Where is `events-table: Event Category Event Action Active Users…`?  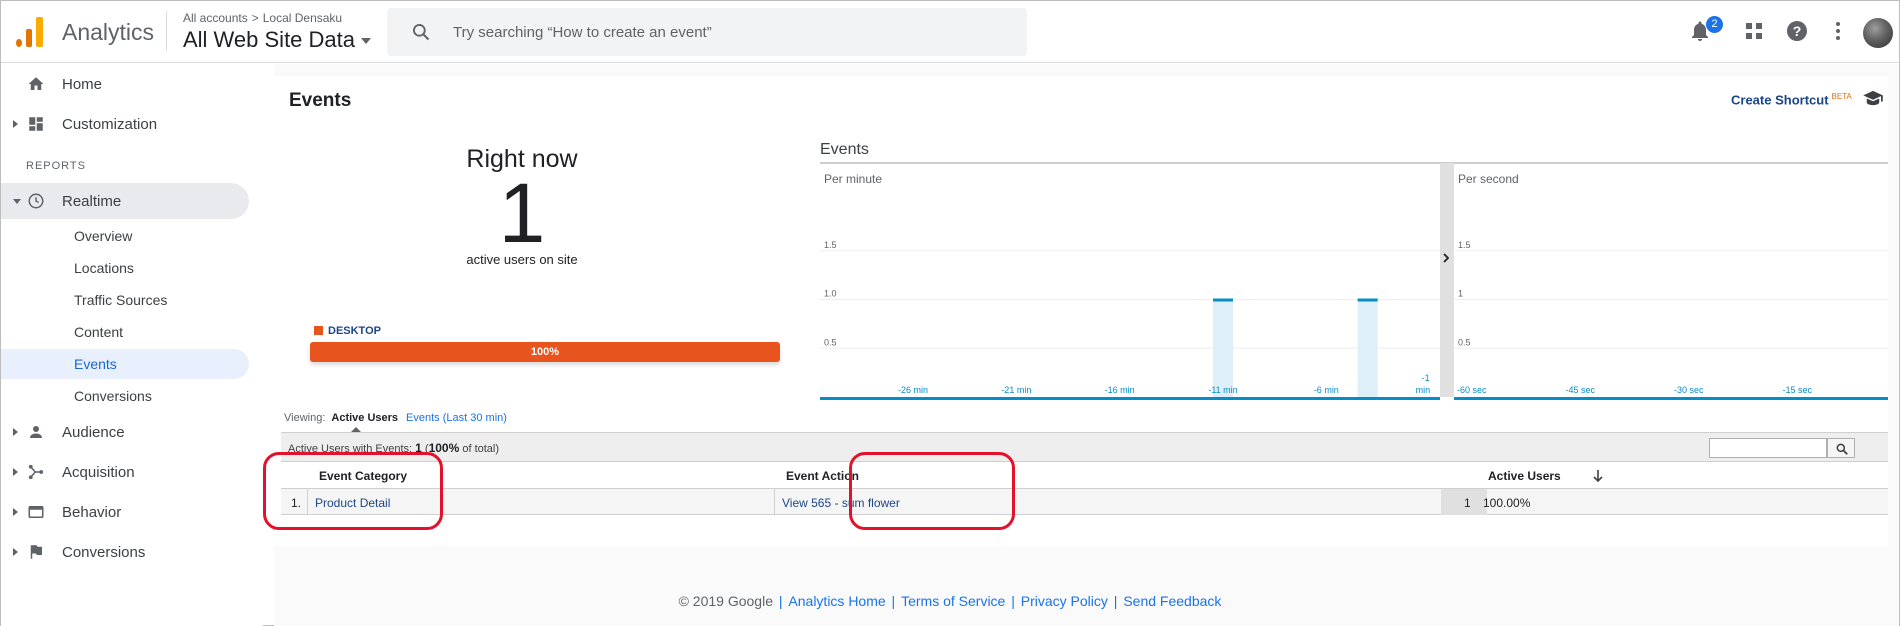 events-table: Event Category Event Action Active Users… is located at coordinates (1084, 489).